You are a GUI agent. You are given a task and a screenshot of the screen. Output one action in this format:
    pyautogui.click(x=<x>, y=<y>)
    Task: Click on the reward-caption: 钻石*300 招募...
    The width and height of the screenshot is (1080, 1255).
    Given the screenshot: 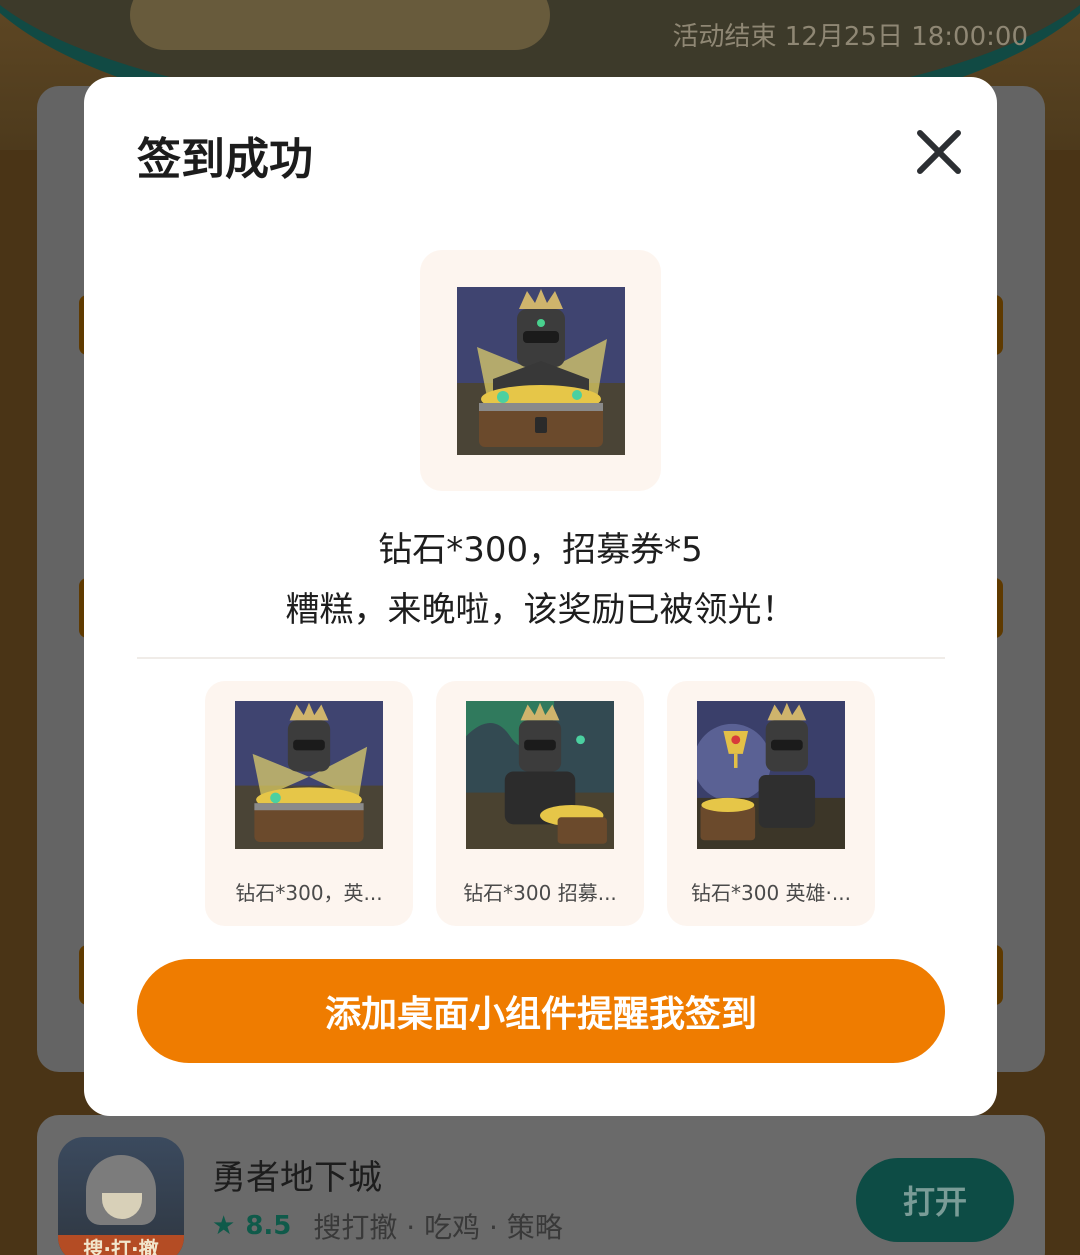 What is the action you would take?
    pyautogui.click(x=540, y=893)
    